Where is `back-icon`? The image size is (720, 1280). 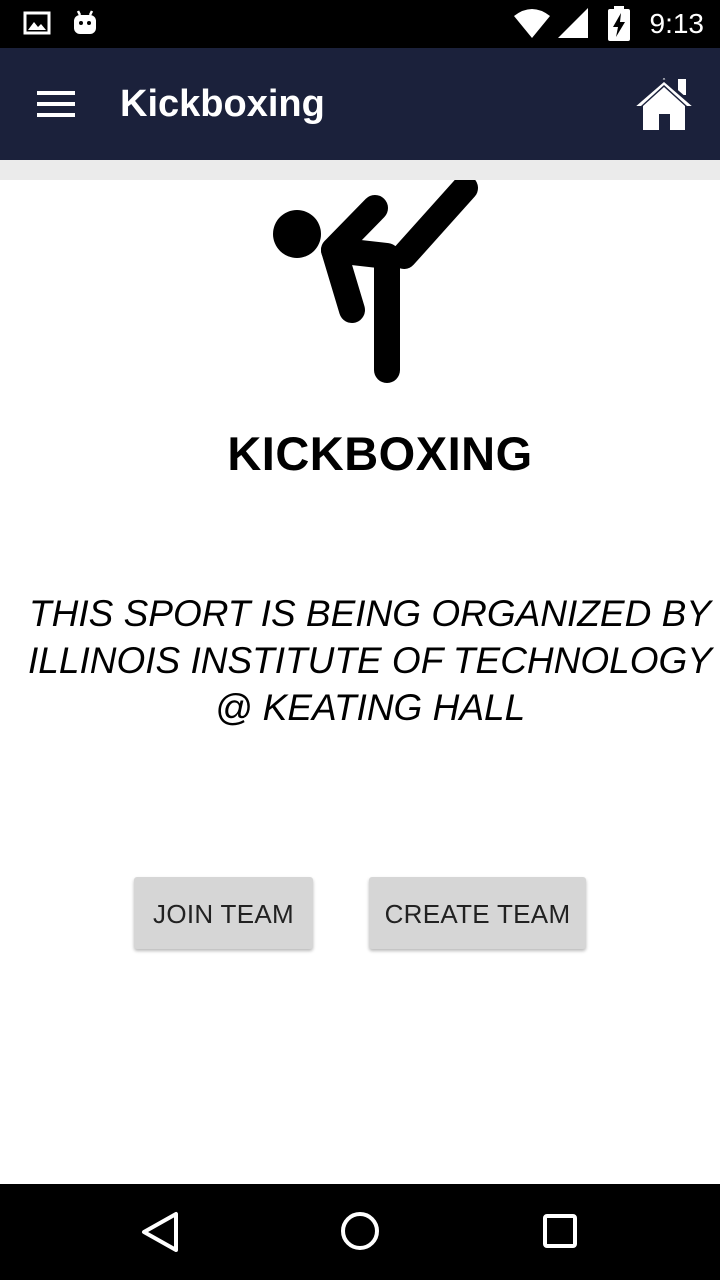 back-icon is located at coordinates (160, 1232).